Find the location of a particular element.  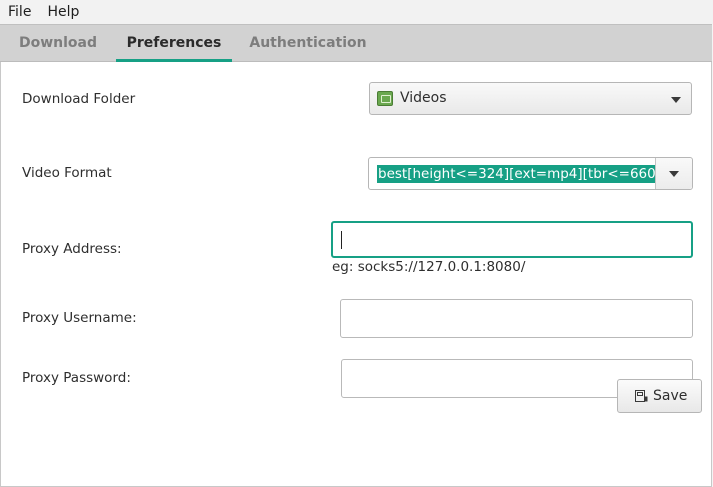

tab-download: Download is located at coordinates (58, 43).